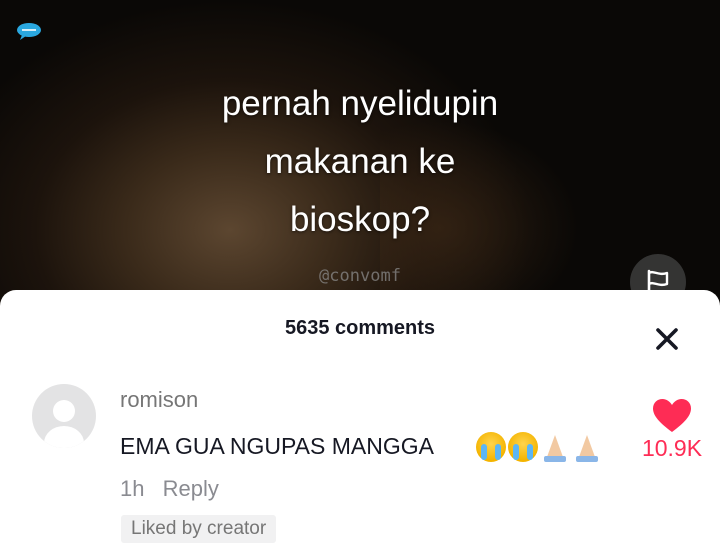 The width and height of the screenshot is (720, 553). I want to click on chat-bubble-logo-icon, so click(29, 31).